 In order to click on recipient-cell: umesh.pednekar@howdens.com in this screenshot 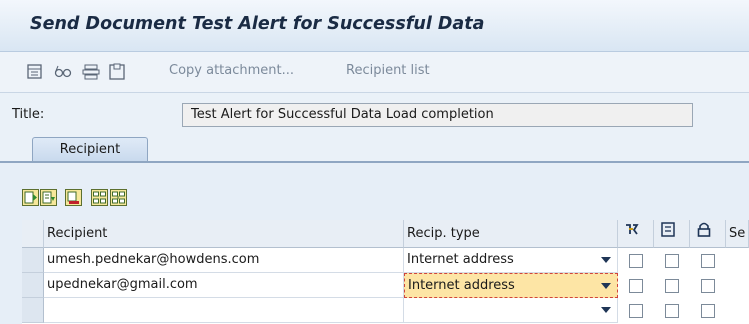, I will do `click(224, 260)`.